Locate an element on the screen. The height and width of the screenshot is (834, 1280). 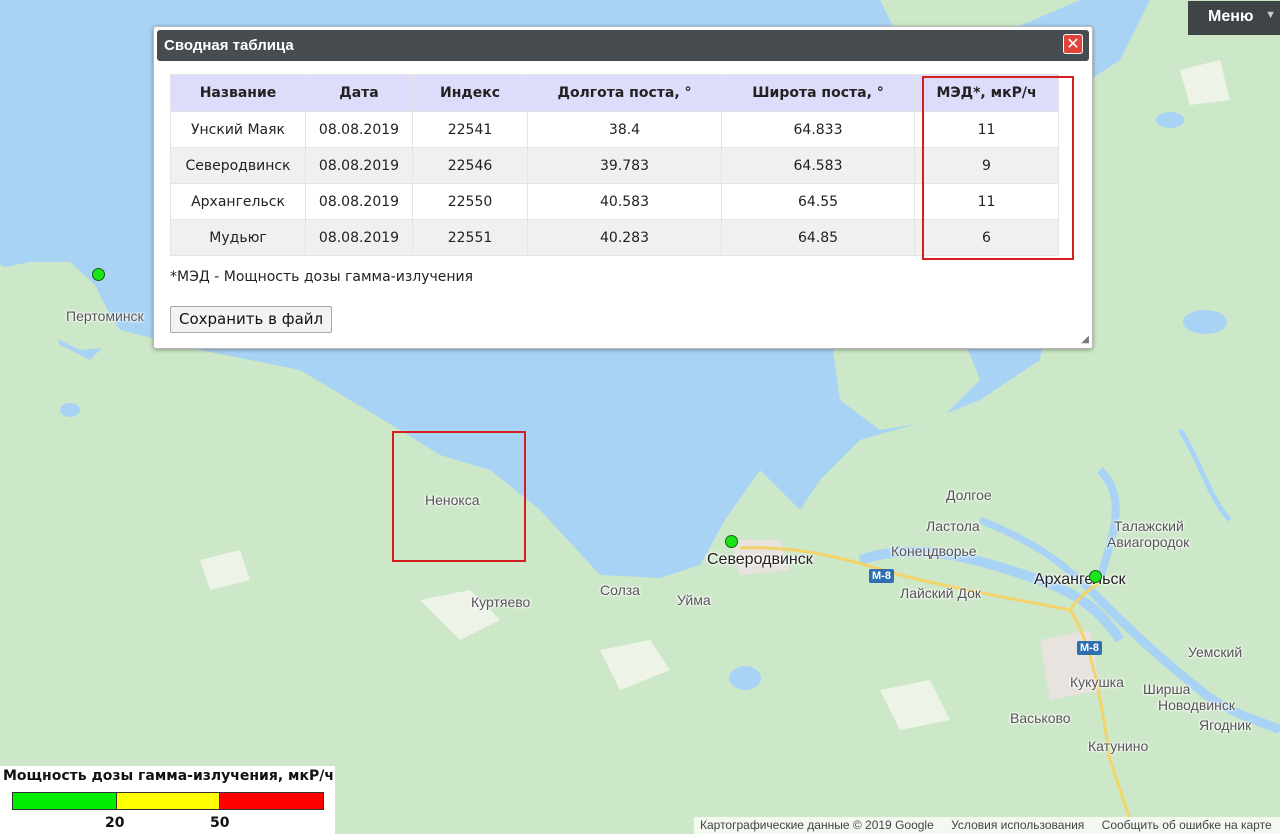
column-header-name: Название is located at coordinates (238, 93).